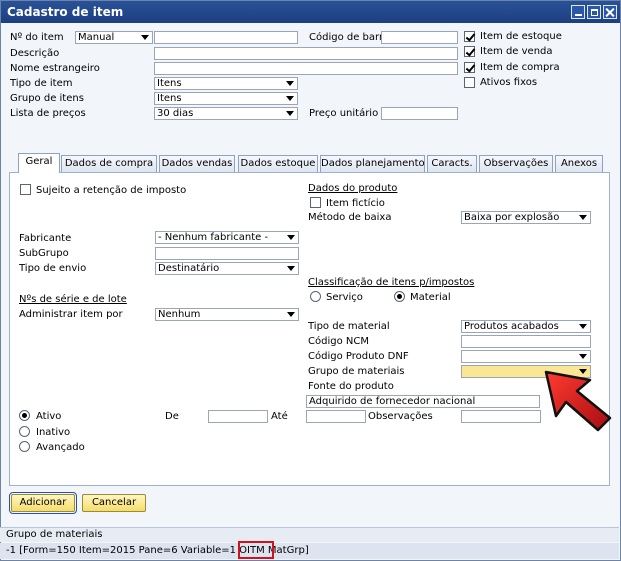  What do you see at coordinates (169, 83) in the screenshot?
I see `item-type-value: Itens` at bounding box center [169, 83].